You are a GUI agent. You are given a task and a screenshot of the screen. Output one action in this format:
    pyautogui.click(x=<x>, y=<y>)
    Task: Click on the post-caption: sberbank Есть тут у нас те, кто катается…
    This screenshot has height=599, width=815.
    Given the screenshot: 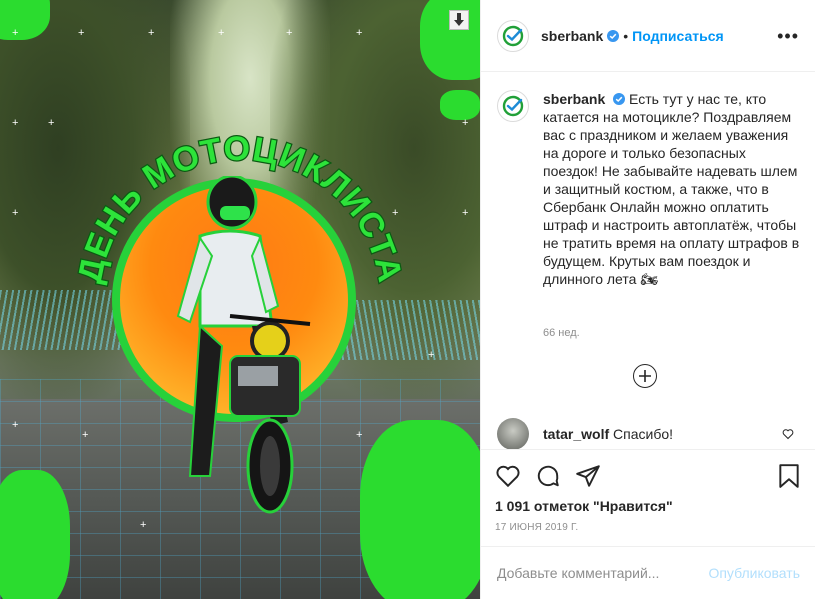 What is the action you would take?
    pyautogui.click(x=649, y=189)
    